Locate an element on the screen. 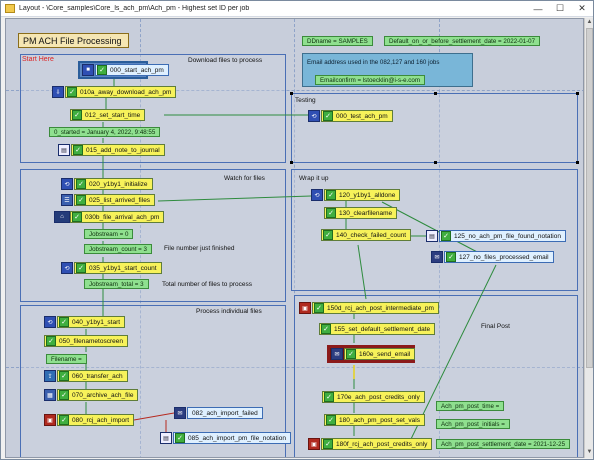 The image size is (594, 460). maximize-button: ☐ is located at coordinates (560, 8).